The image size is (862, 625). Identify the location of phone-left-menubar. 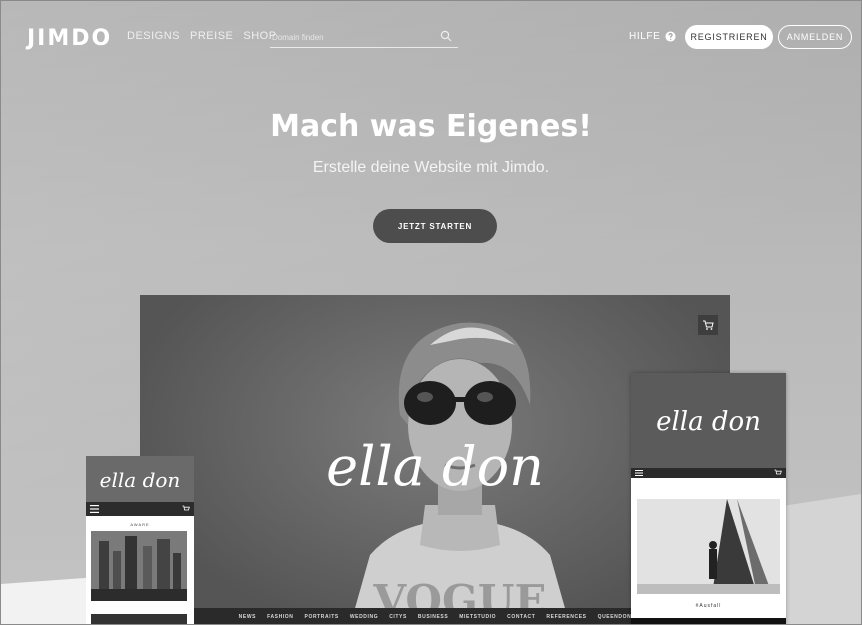
(140, 509).